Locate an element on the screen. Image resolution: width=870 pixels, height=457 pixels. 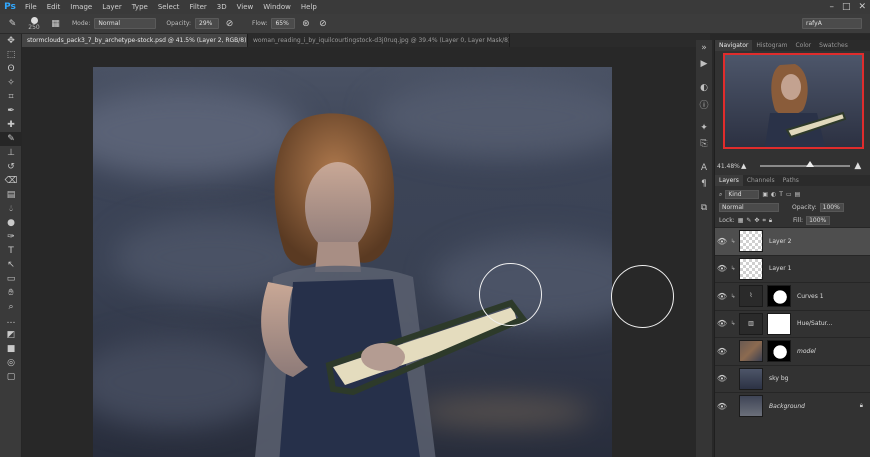
layer-comps-icon: ⧉ is located at coordinates (704, 208).